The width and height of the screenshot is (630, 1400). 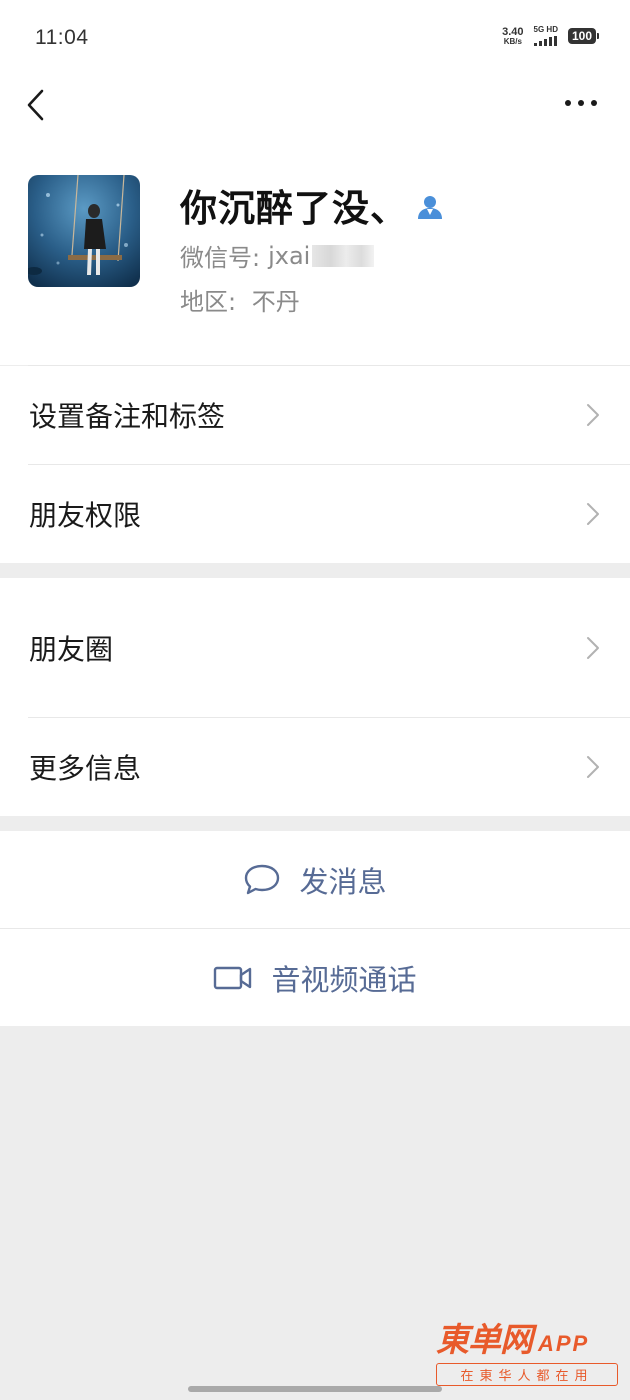 I want to click on signal-label: 5G HD, so click(x=545, y=29).